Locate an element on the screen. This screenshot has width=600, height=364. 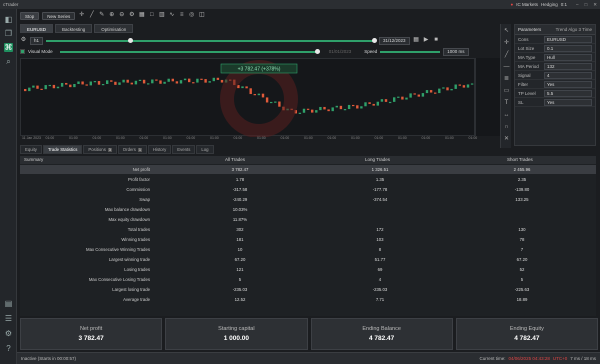
camera-icon: ◫ is located at coordinates (201, 15).